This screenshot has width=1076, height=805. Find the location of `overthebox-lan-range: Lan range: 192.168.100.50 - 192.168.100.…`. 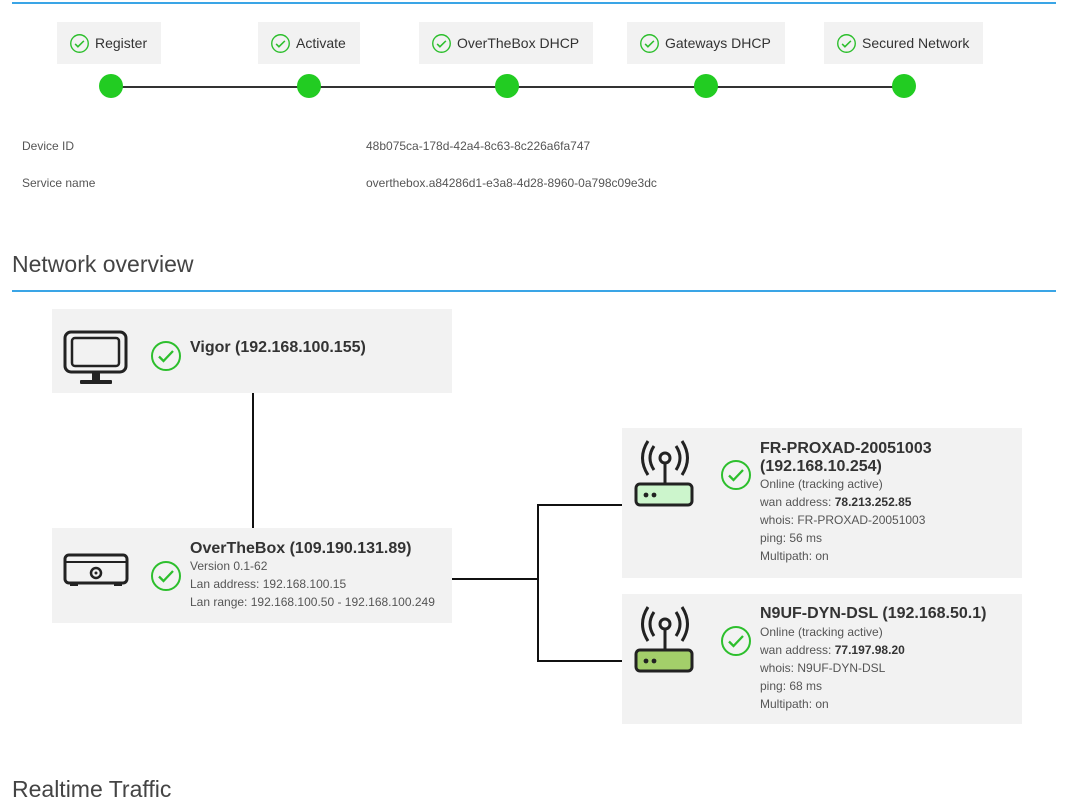

overthebox-lan-range: Lan range: 192.168.100.50 - 192.168.100.… is located at coordinates (312, 602).